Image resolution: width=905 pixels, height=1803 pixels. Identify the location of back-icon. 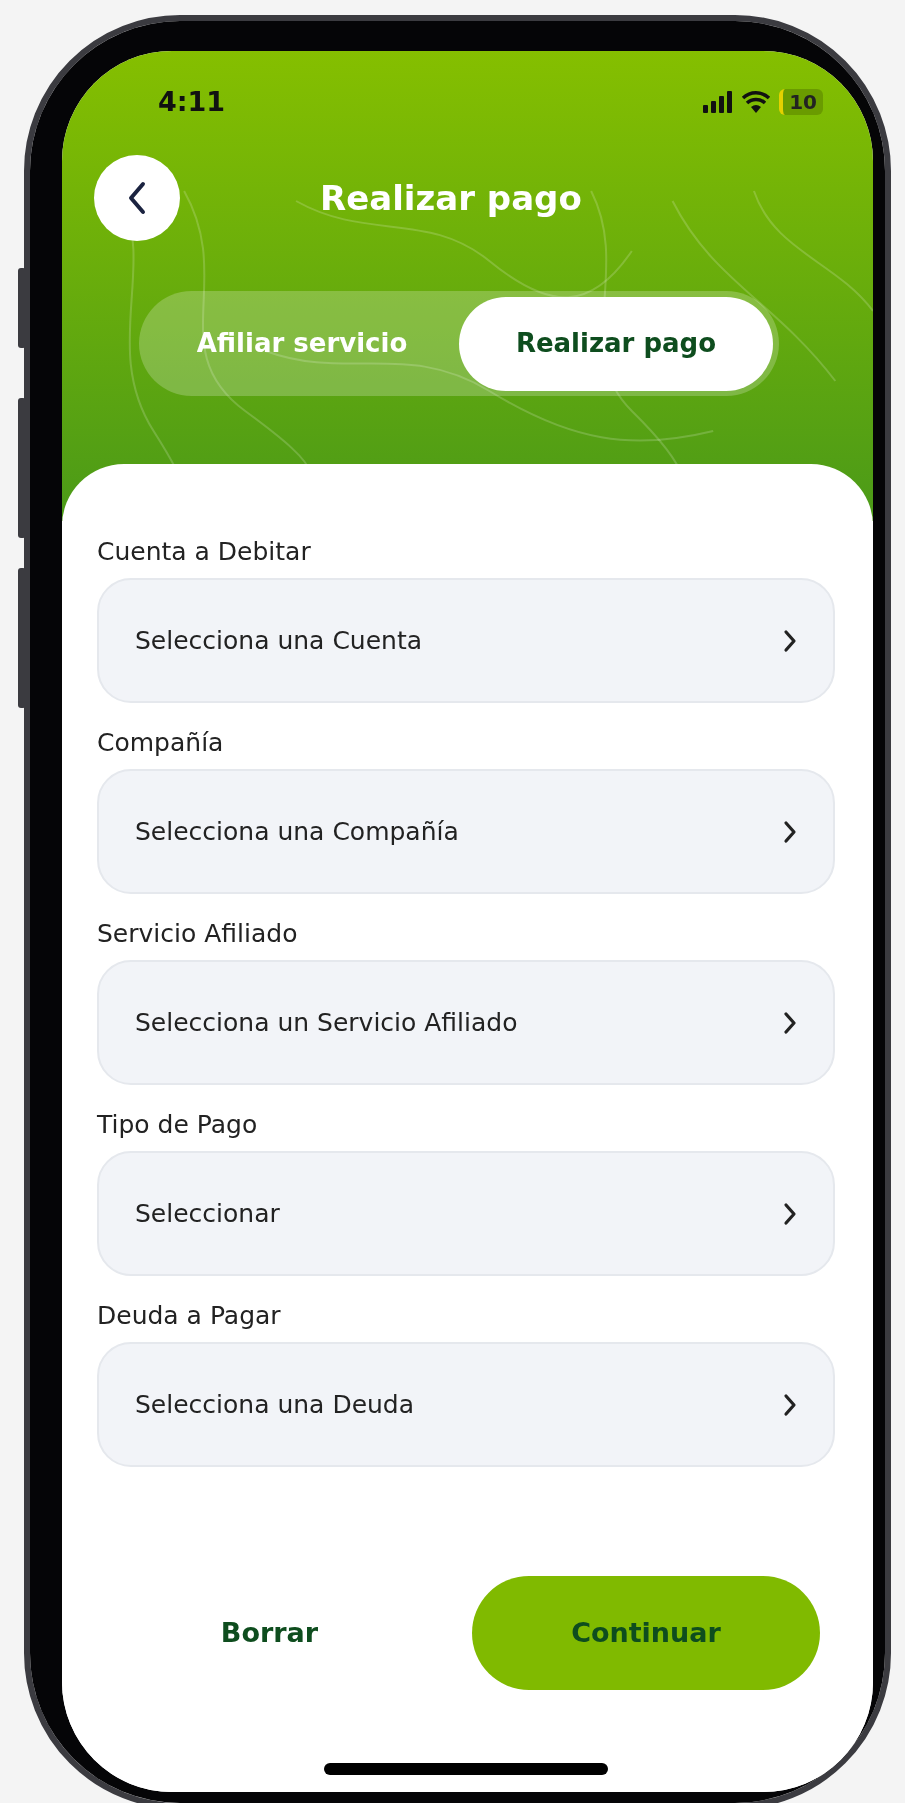
(137, 198).